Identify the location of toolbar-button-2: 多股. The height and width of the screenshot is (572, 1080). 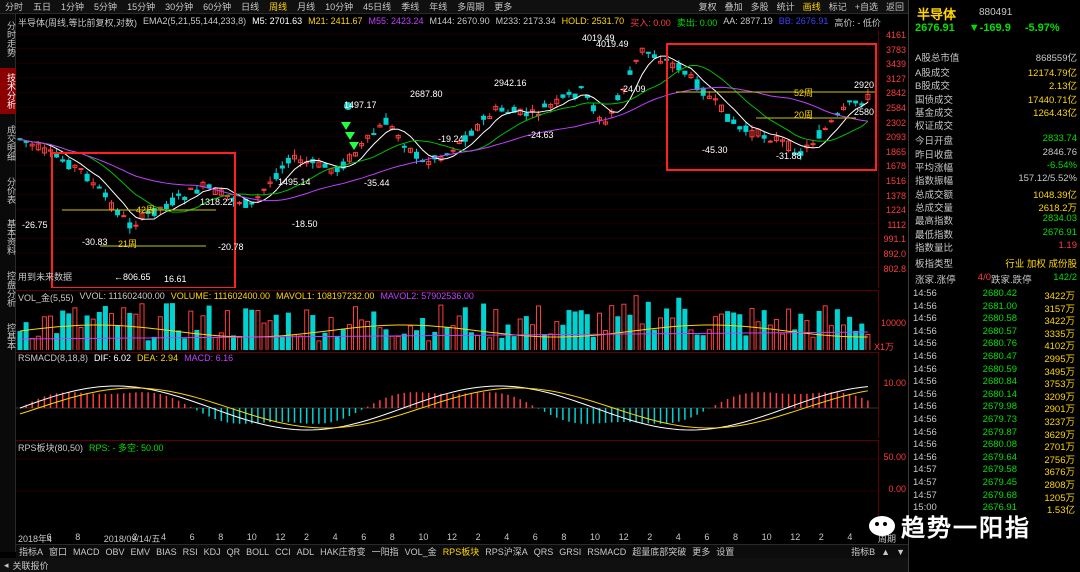
(760, 6).